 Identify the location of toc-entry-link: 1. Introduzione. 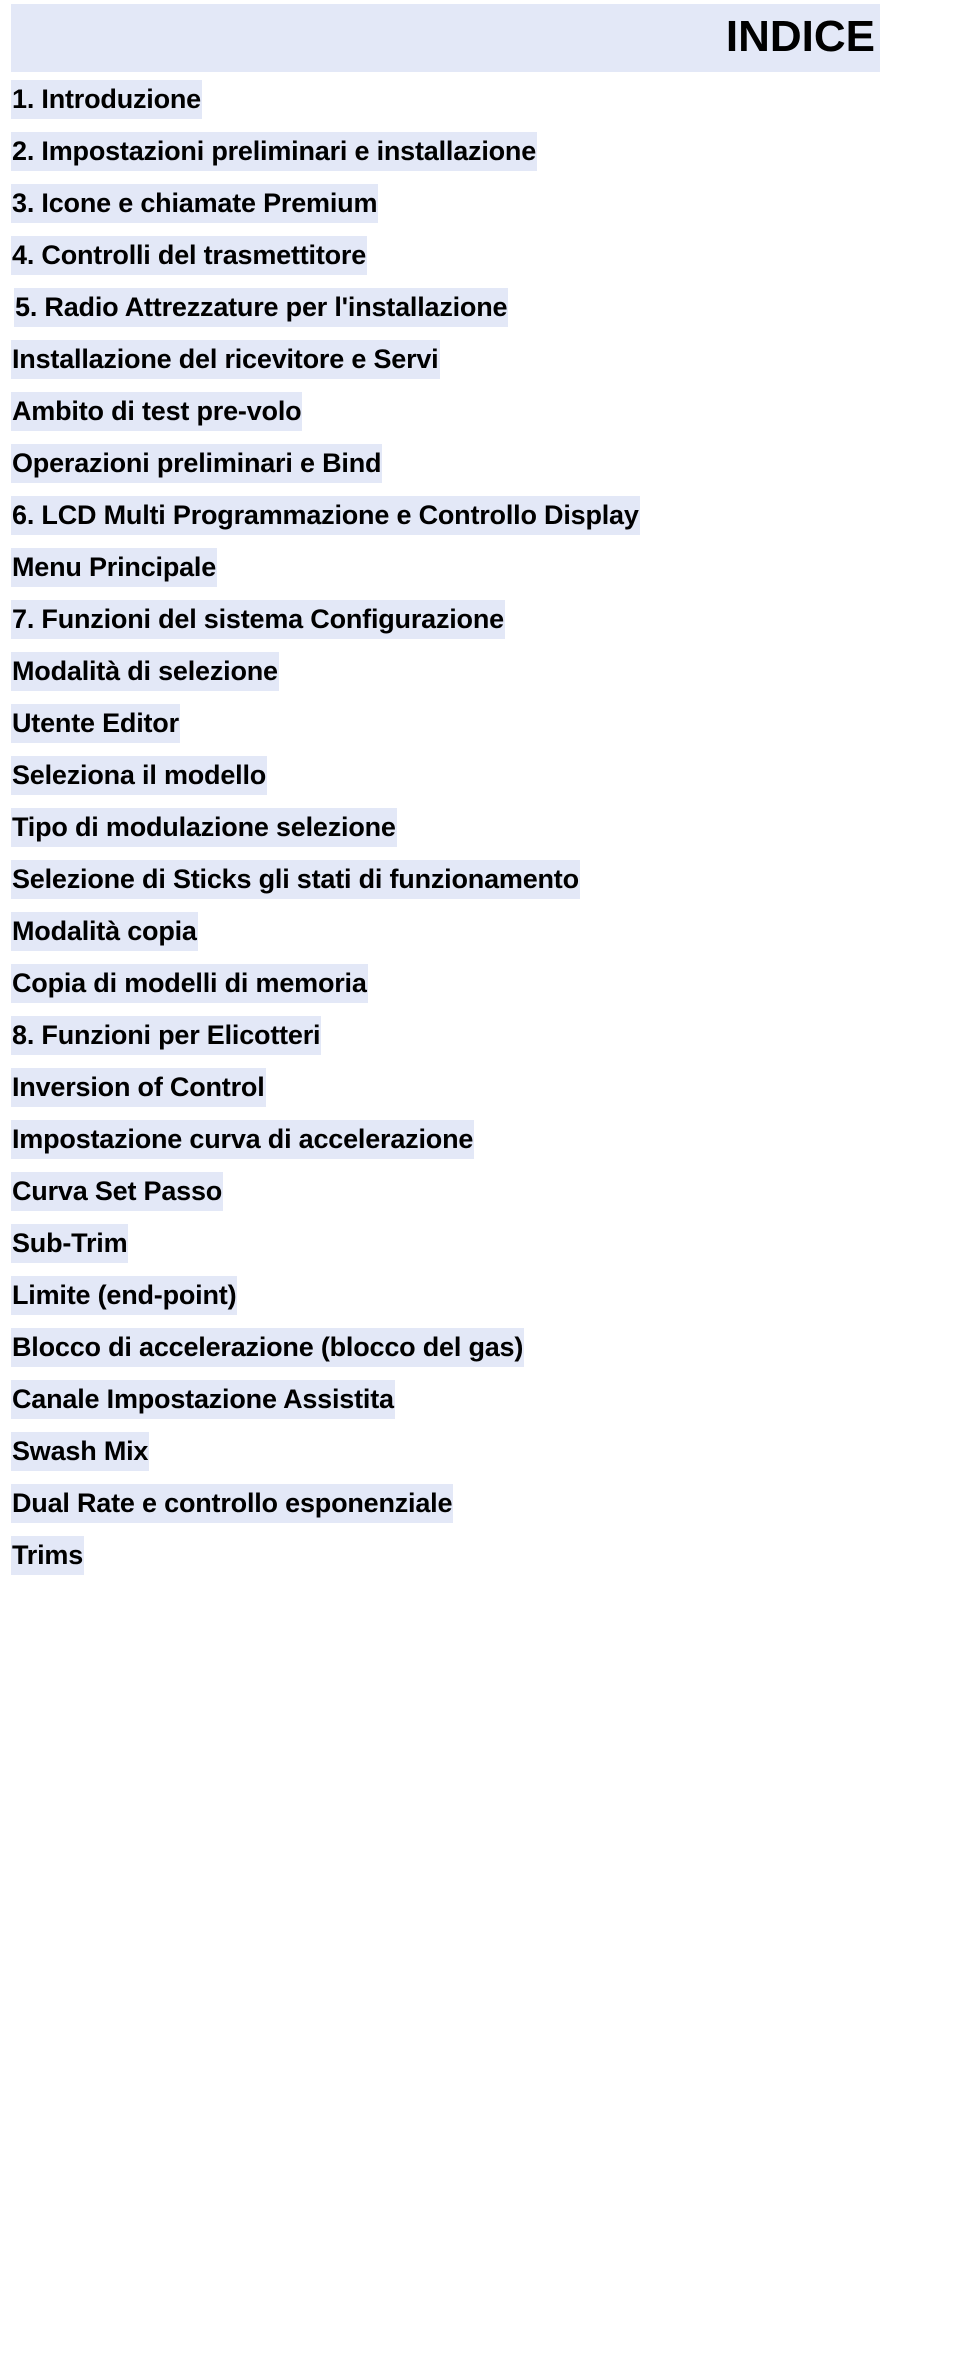
(106, 99).